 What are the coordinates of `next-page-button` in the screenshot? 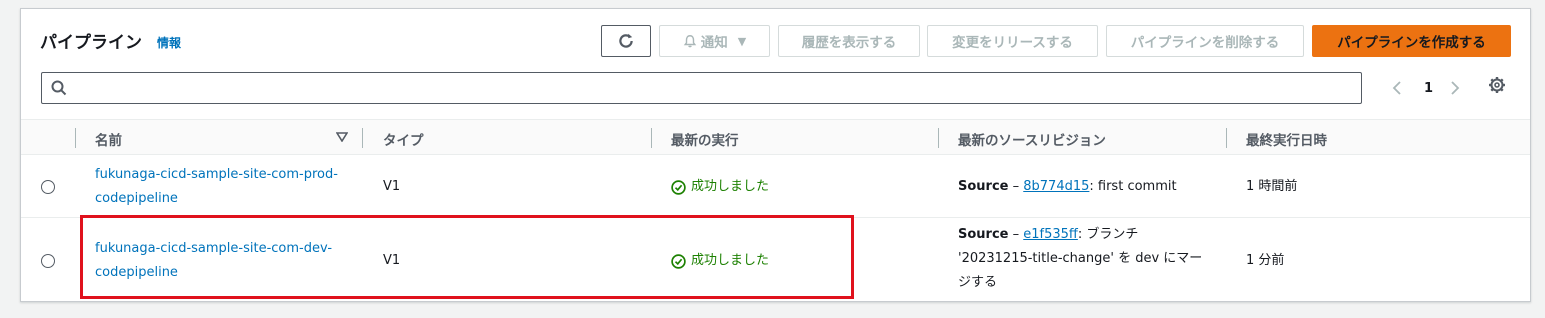 It's located at (1459, 88).